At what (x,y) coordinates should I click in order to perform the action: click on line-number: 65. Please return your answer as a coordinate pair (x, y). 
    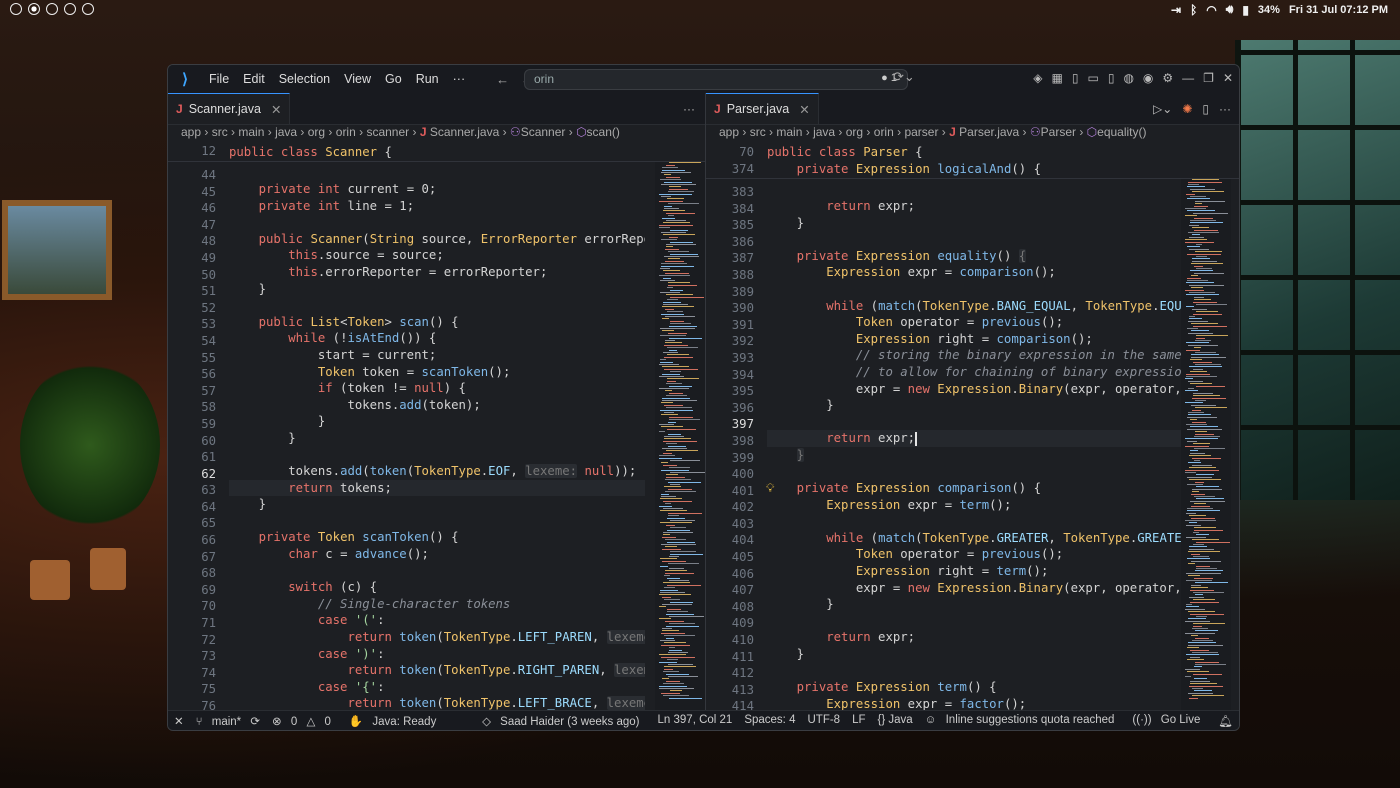
    Looking at the image, I should click on (208, 523).